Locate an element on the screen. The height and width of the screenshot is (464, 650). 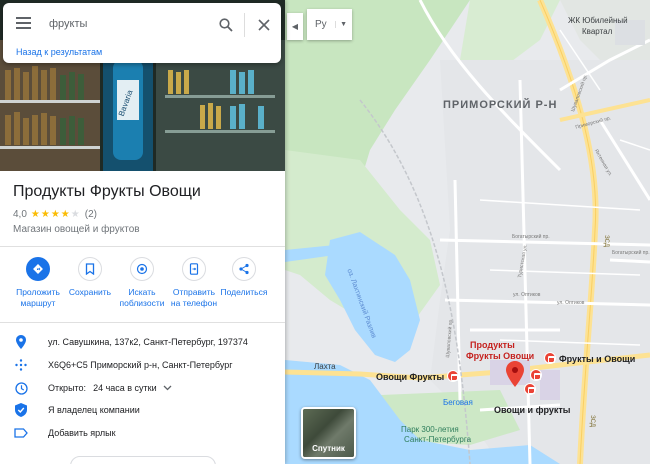
back-to-results-link: Назад к результатам is located at coordinates (59, 52).